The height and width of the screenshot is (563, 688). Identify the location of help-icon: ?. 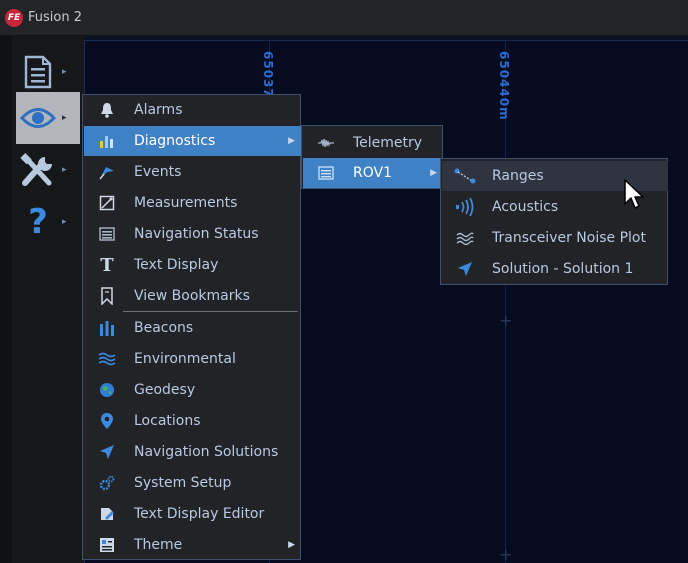
(38, 222).